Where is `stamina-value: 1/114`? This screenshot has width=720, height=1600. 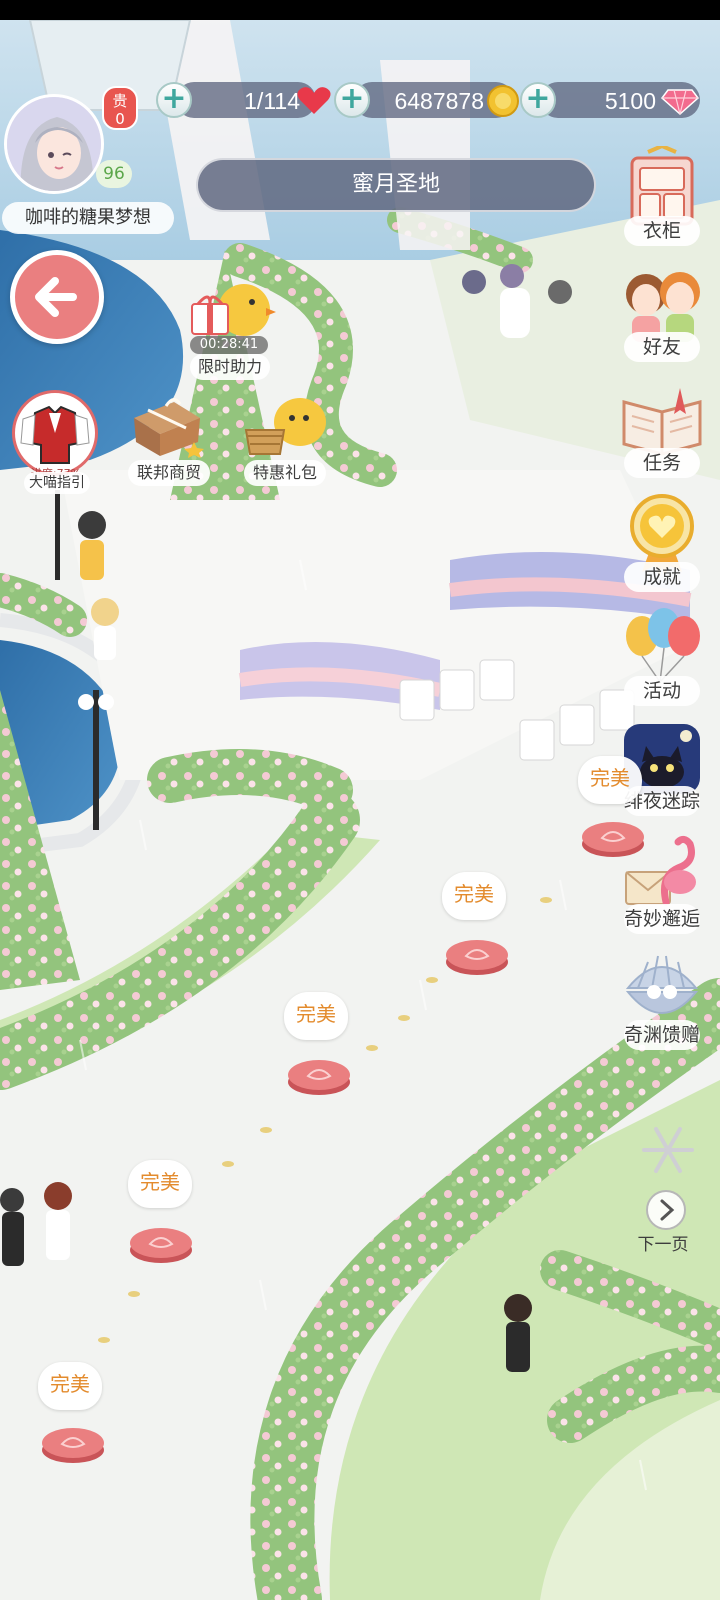
stamina-value: 1/114 is located at coordinates (272, 101).